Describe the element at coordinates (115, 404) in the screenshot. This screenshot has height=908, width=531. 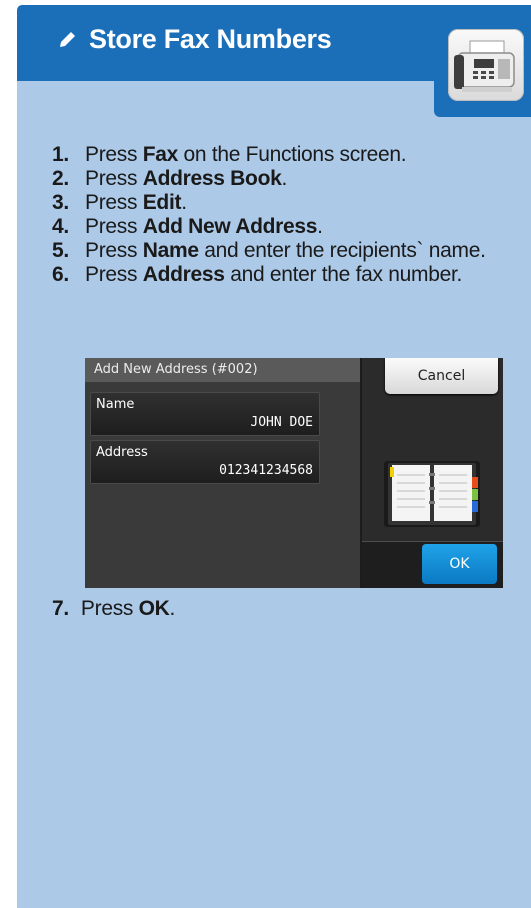
I see `name-field-label: Name` at that location.